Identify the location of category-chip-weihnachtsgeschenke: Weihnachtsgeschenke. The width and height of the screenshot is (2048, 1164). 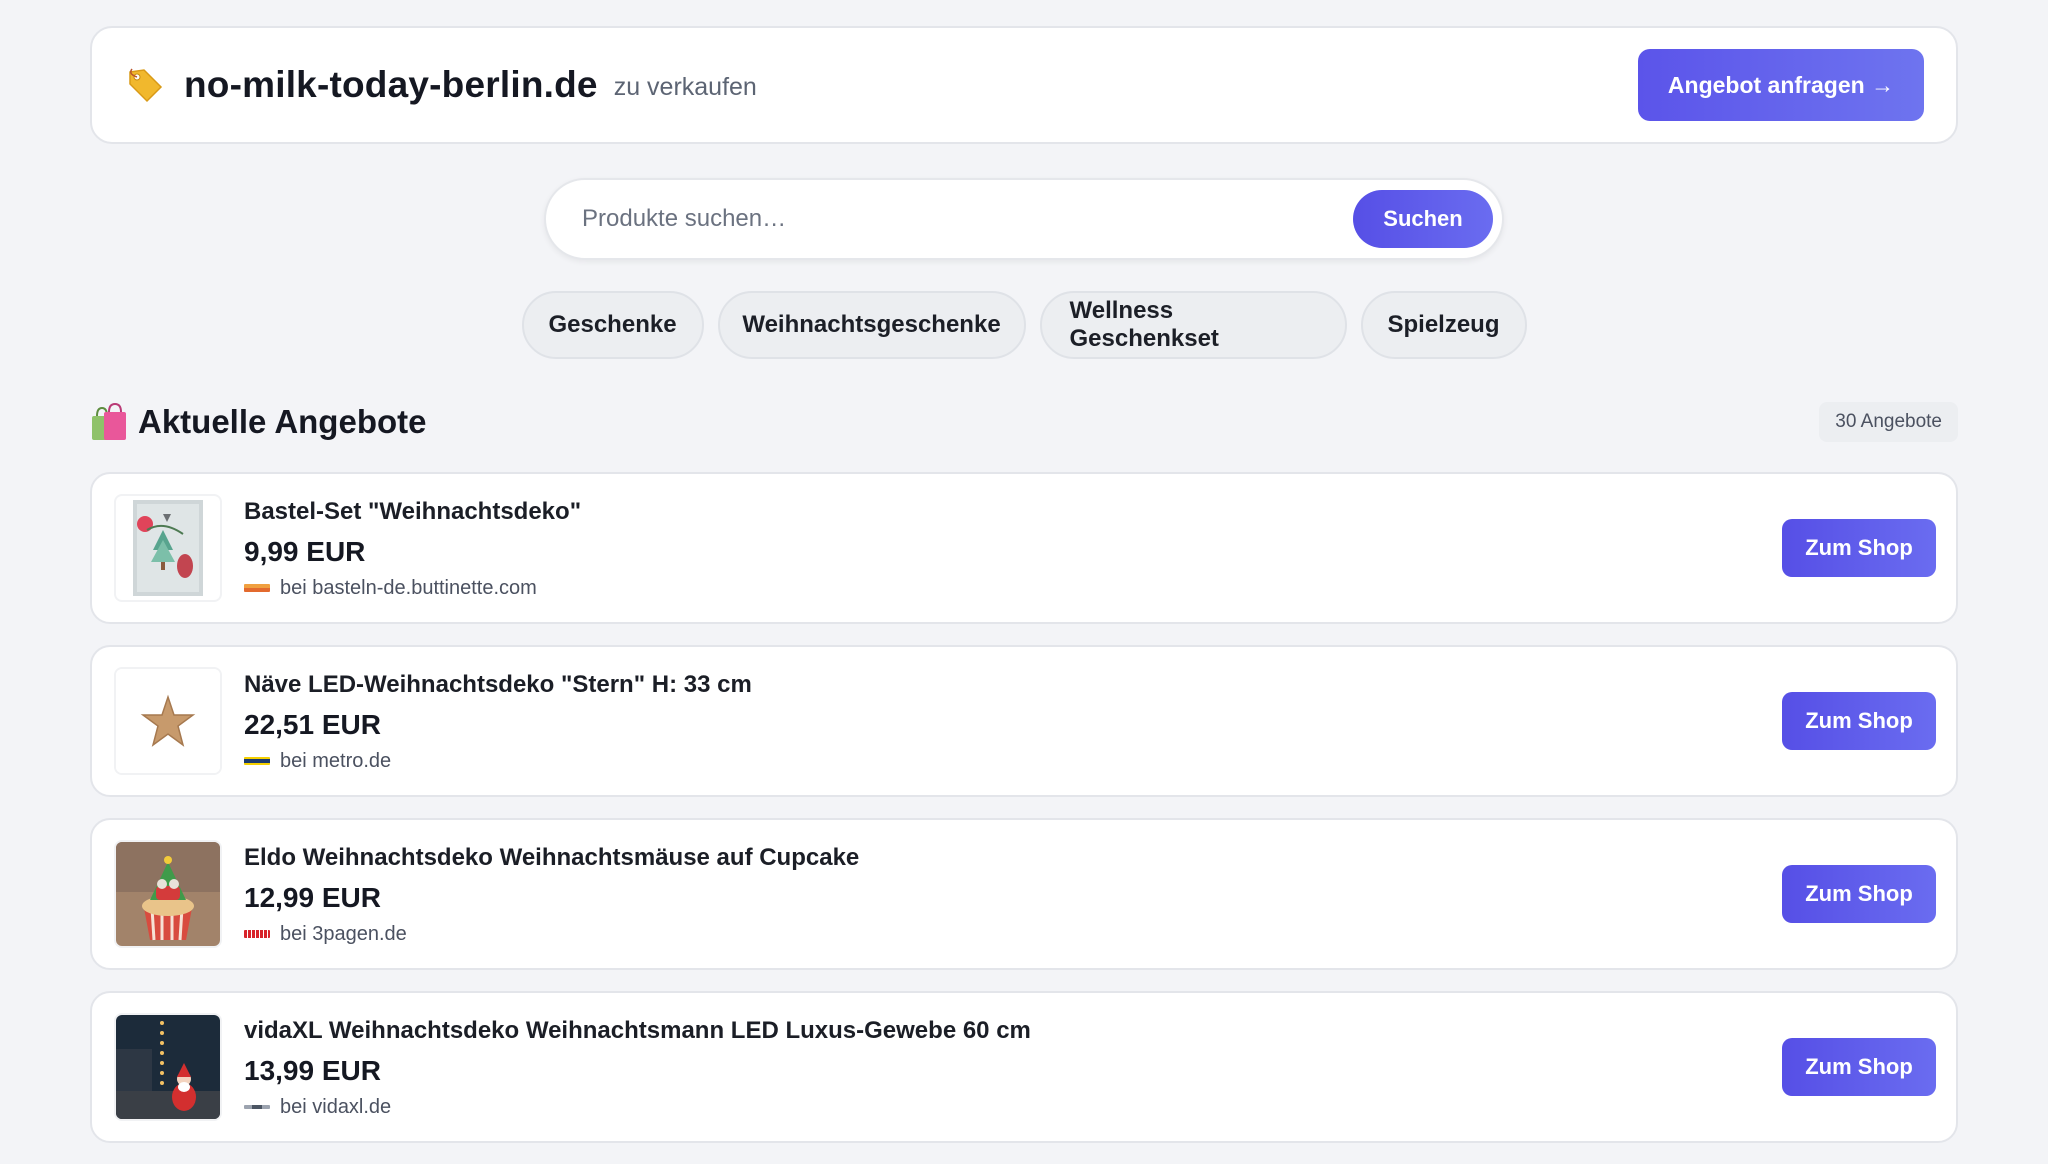
(871, 325).